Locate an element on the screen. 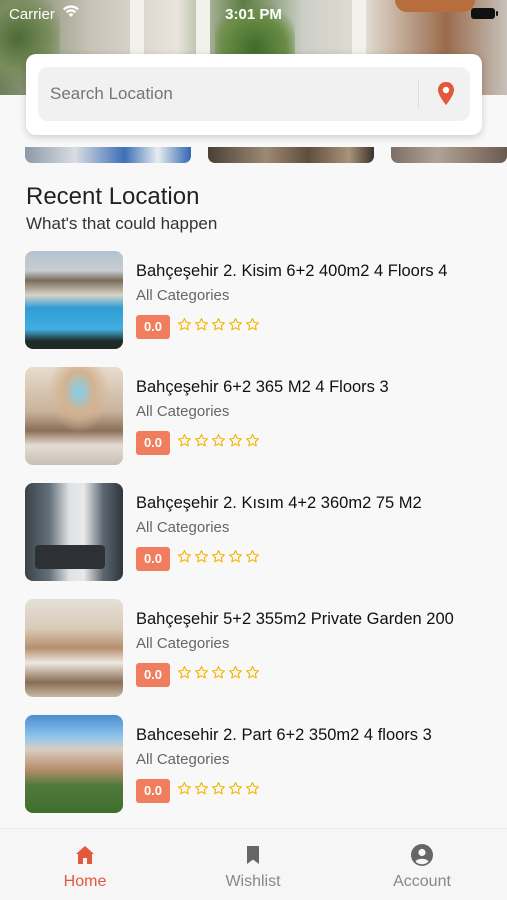 The height and width of the screenshot is (900, 507). nav-label-wishlist: Wishlist is located at coordinates (253, 881).